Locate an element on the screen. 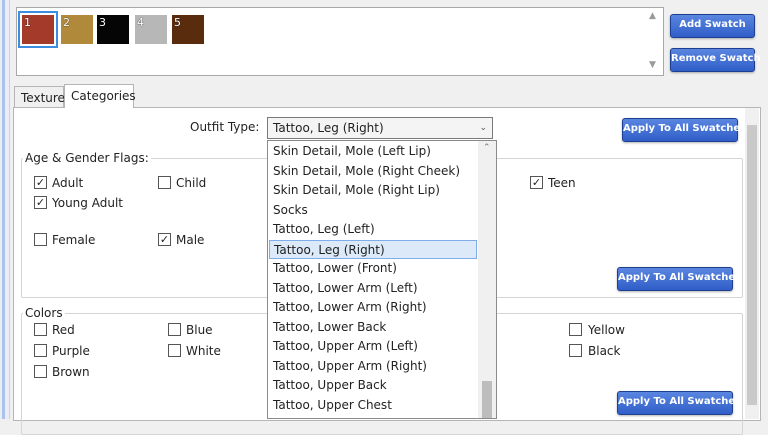 This screenshot has width=768, height=435. swatch-label: 2 is located at coordinates (66, 22).